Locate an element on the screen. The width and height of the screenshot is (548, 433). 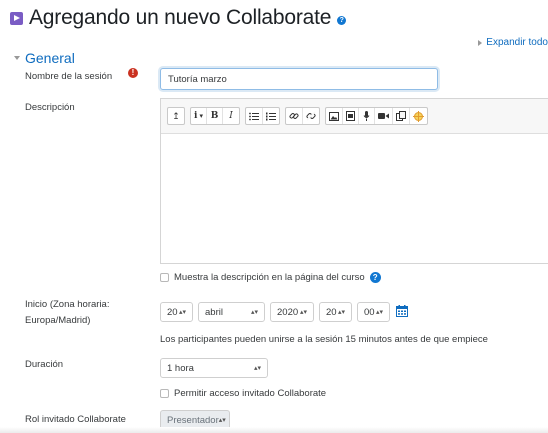
duration-value: 1 hora is located at coordinates (180, 368).